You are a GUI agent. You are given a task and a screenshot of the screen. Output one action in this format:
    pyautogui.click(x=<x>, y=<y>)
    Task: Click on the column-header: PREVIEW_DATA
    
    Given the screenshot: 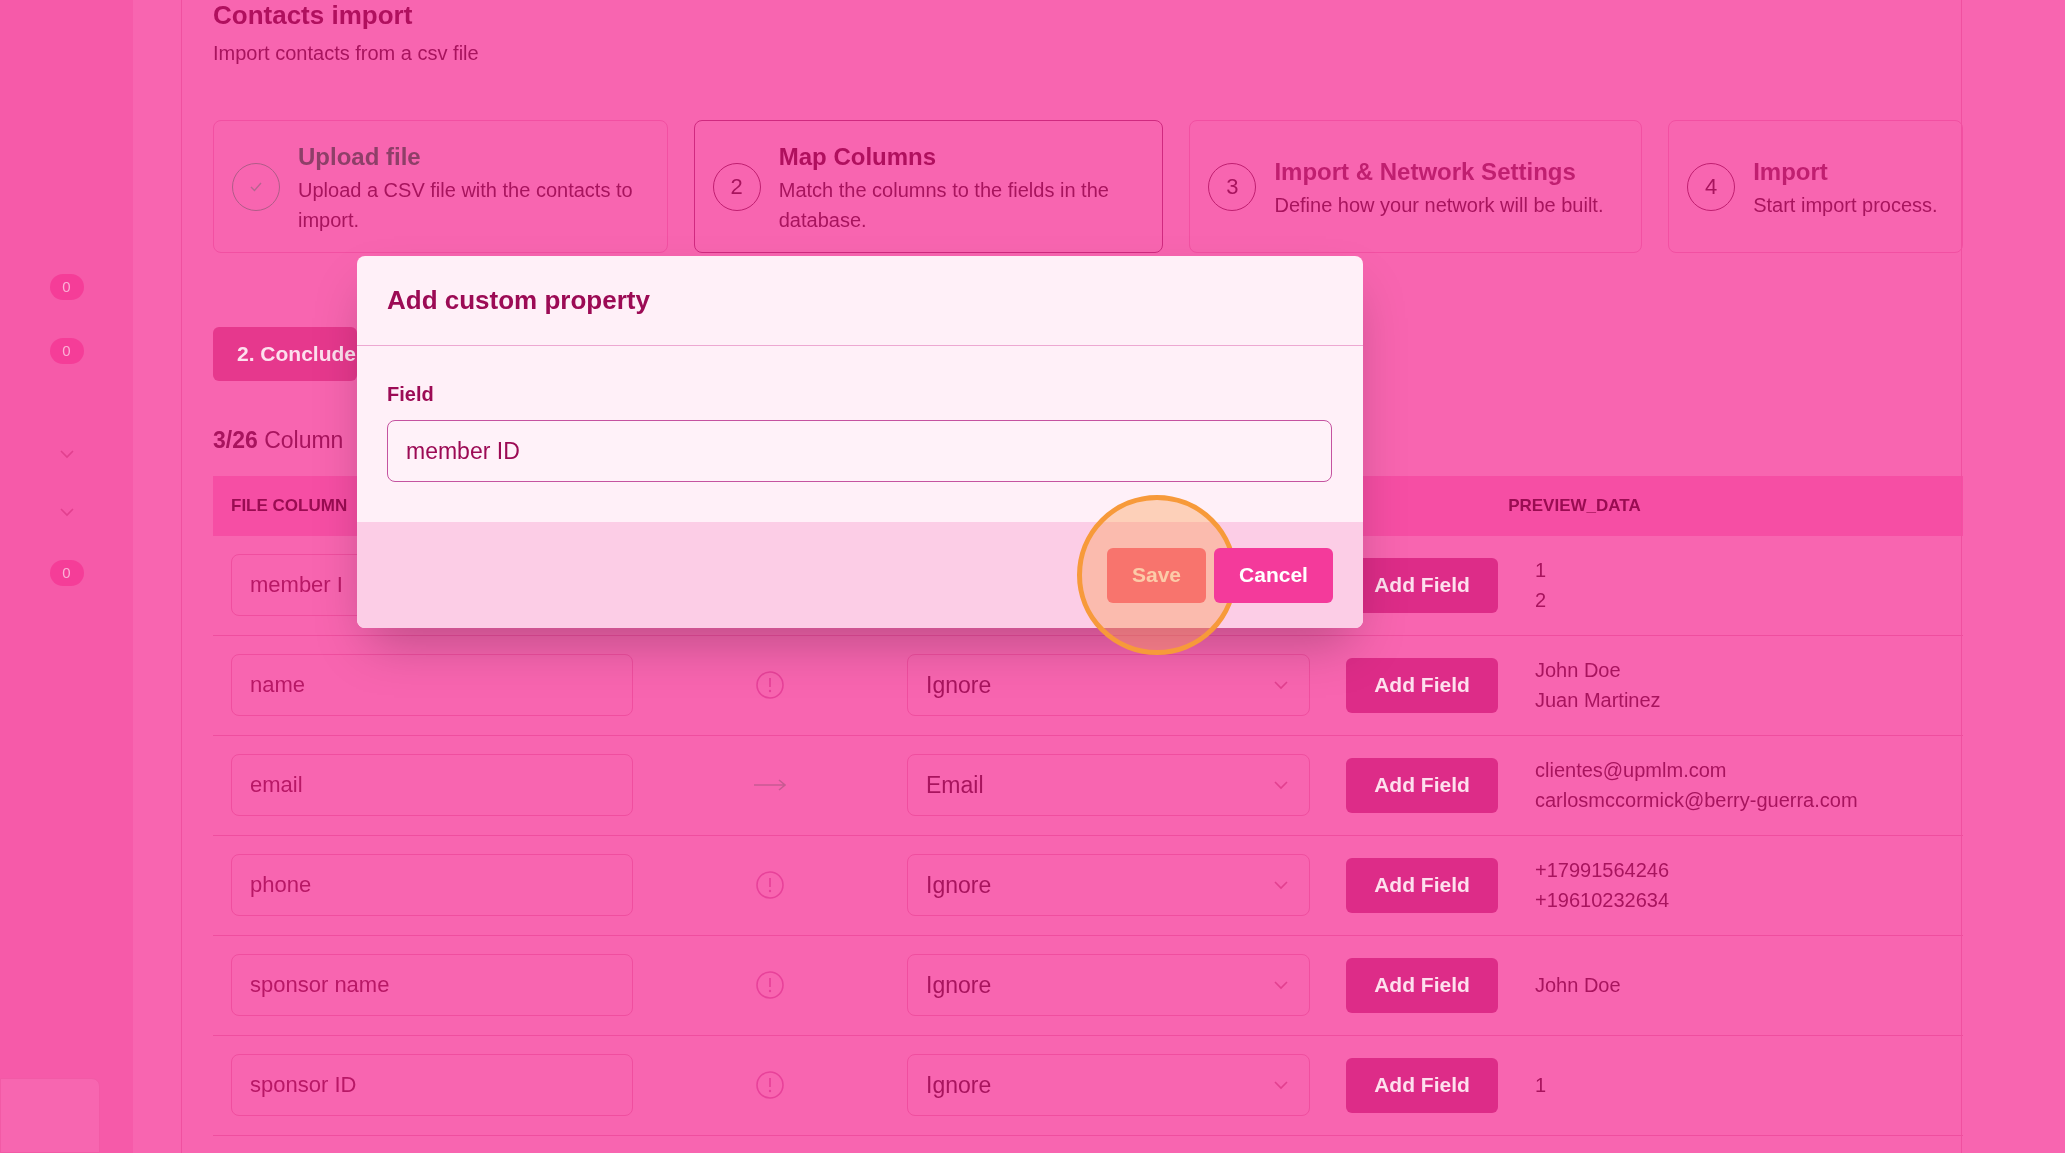 What is the action you would take?
    pyautogui.click(x=1574, y=505)
    